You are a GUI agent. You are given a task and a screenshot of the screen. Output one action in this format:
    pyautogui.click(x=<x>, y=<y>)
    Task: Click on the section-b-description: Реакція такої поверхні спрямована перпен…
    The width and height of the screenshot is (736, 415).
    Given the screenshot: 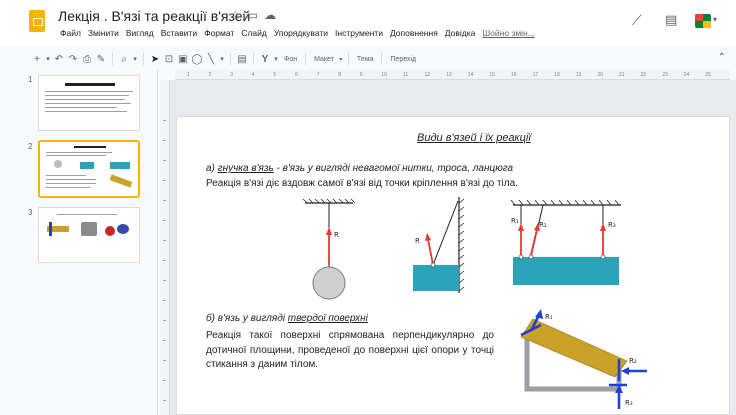 What is the action you would take?
    pyautogui.click(x=350, y=351)
    